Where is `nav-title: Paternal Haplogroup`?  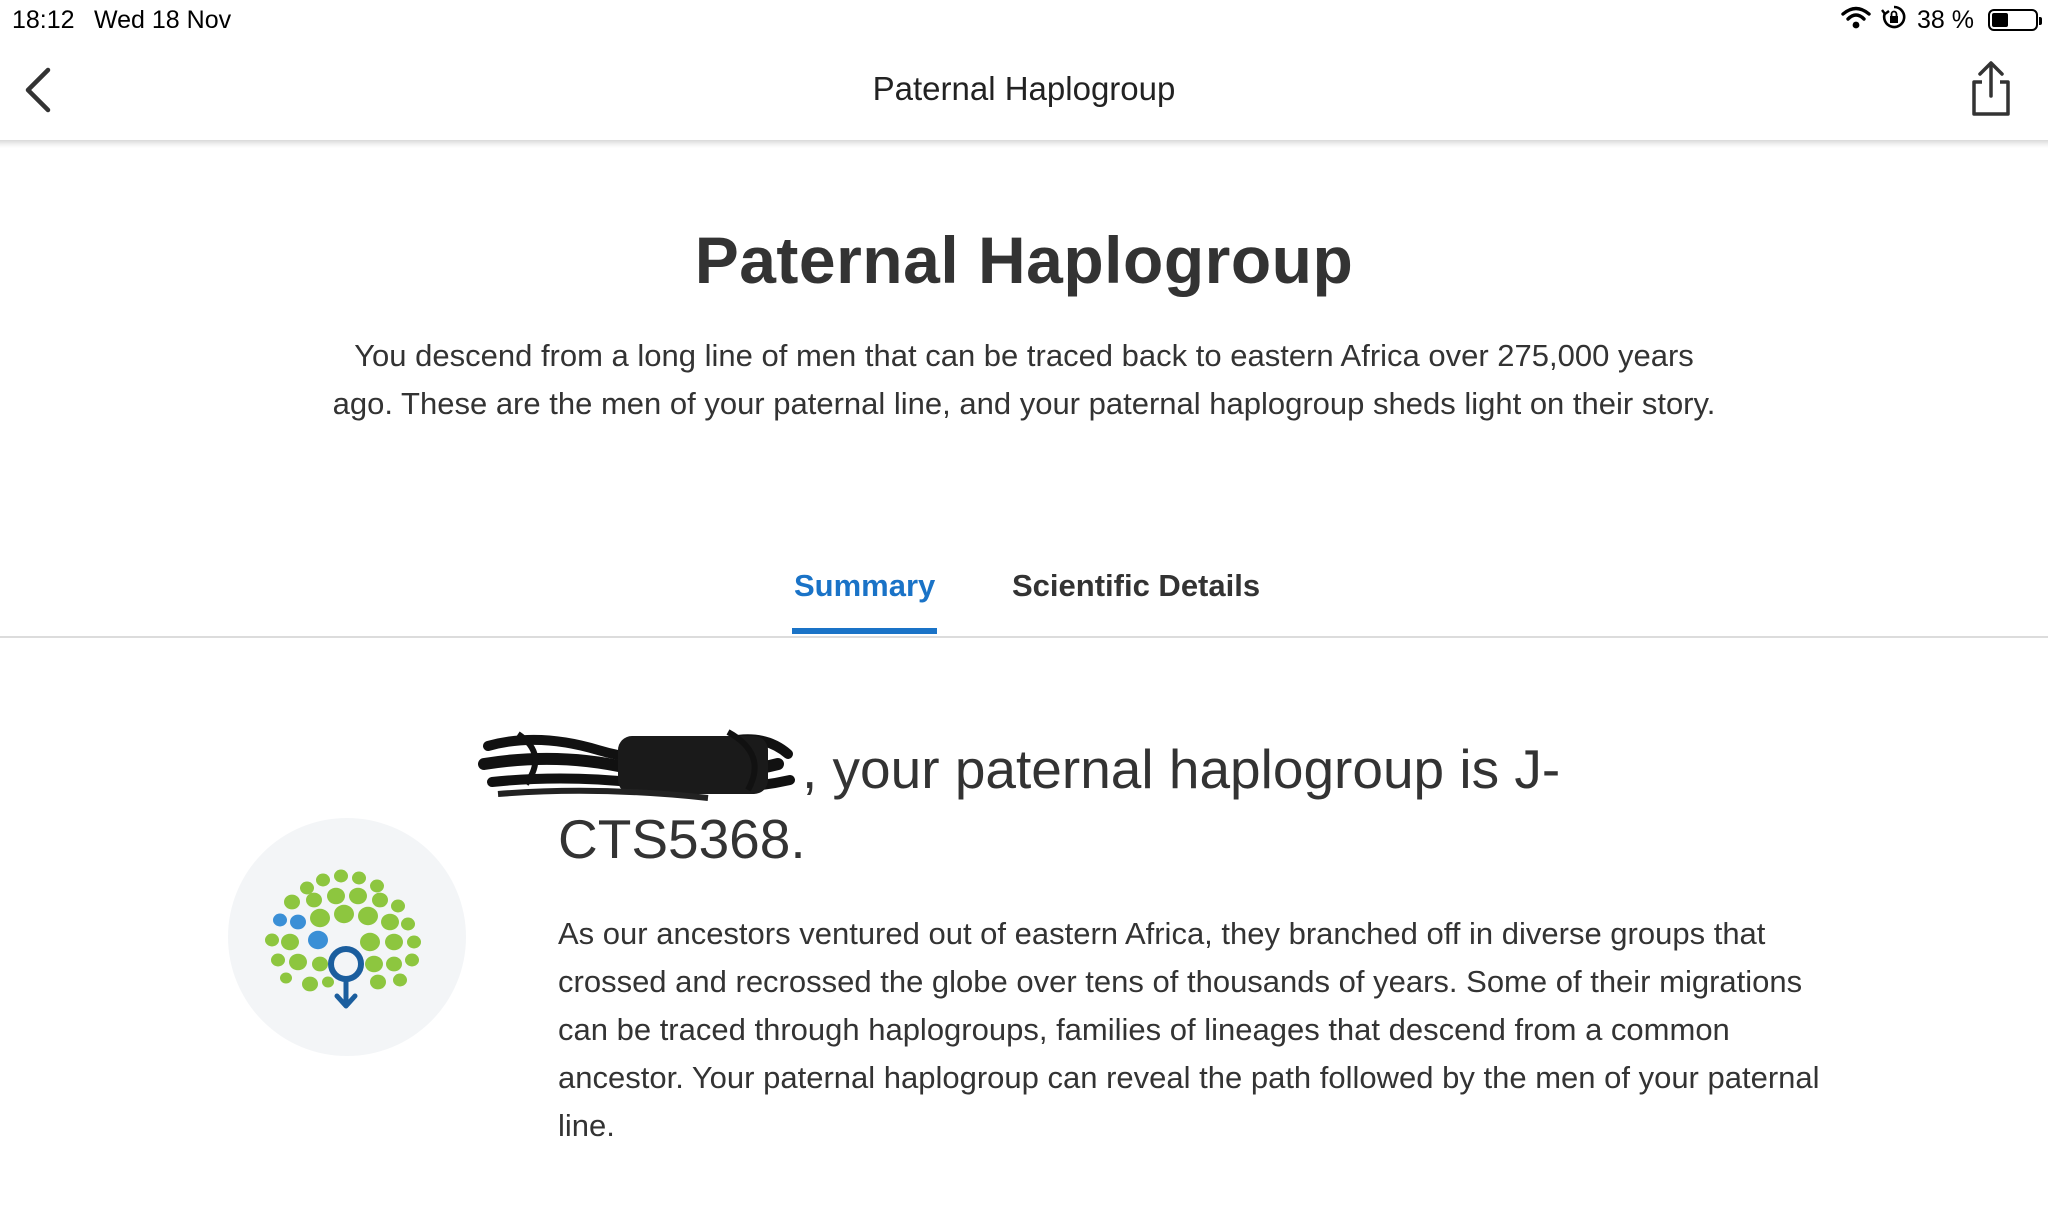
nav-title: Paternal Haplogroup is located at coordinates (1024, 88).